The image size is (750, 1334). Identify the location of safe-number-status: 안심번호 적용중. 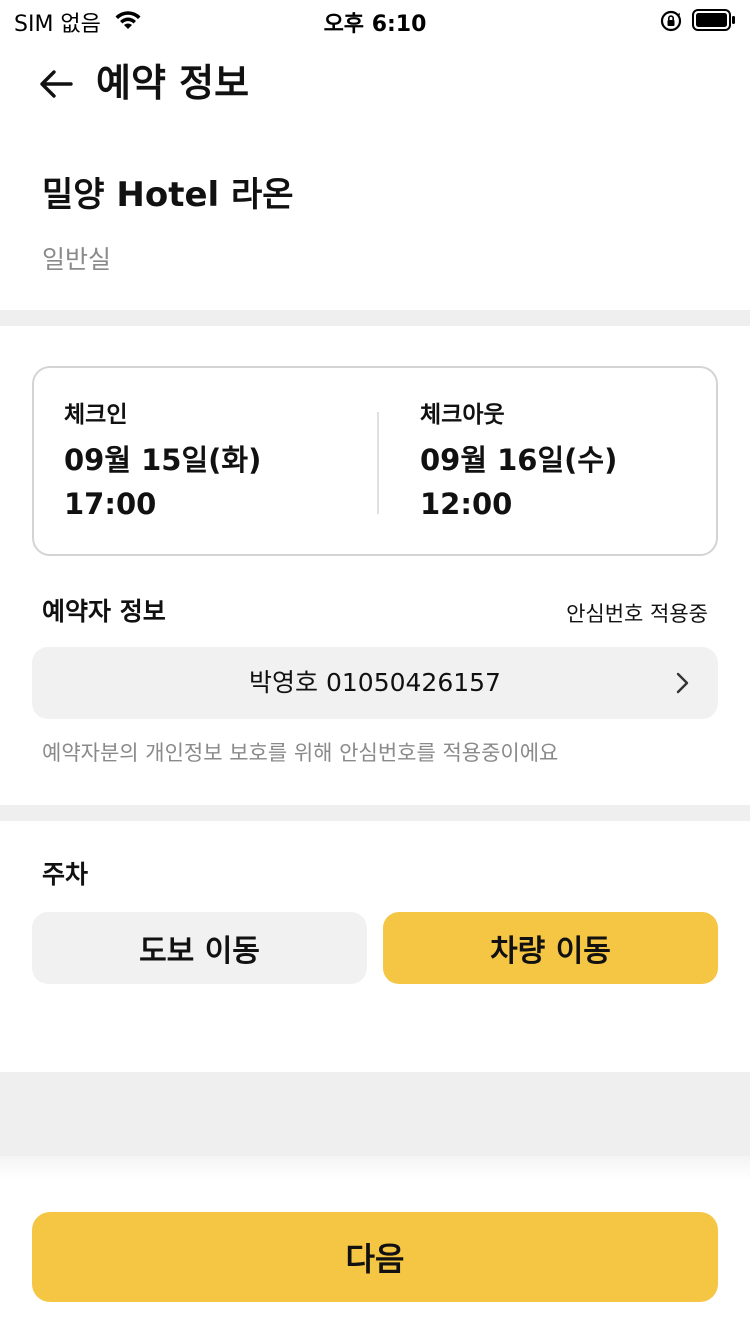
(637, 614).